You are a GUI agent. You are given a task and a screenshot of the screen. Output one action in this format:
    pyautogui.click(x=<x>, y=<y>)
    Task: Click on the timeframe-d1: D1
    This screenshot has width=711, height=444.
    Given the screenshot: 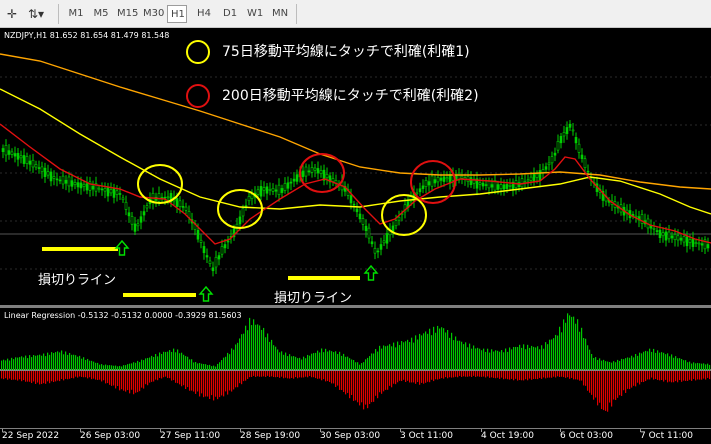 What is the action you would take?
    pyautogui.click(x=230, y=14)
    